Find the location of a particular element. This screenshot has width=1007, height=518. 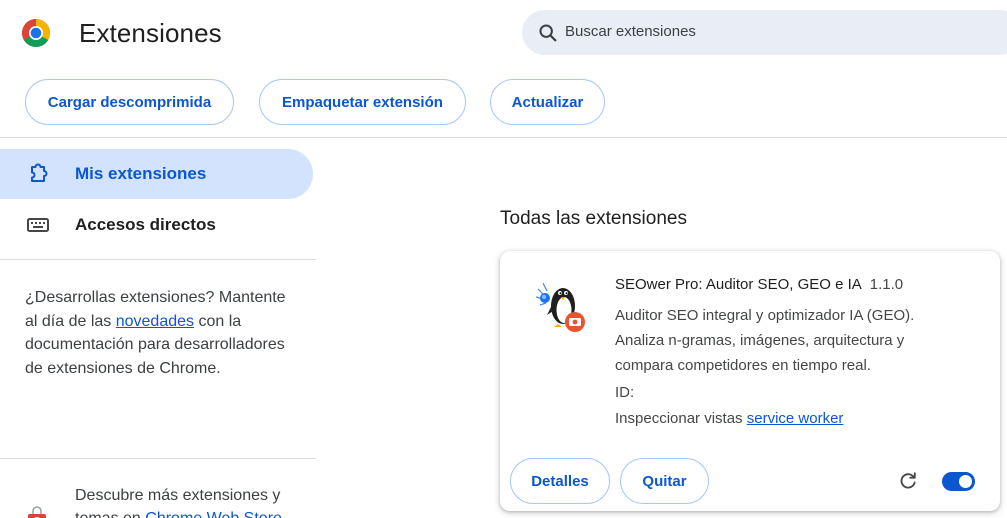

sidebar-item-shortcuts: Accesos directos is located at coordinates (156, 225).